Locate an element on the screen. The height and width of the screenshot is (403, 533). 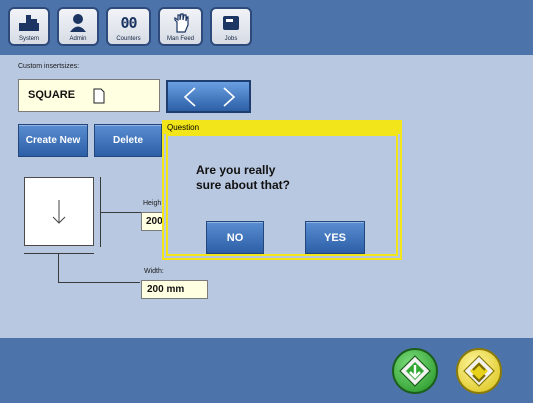
next-size-button is located at coordinates (229, 96).